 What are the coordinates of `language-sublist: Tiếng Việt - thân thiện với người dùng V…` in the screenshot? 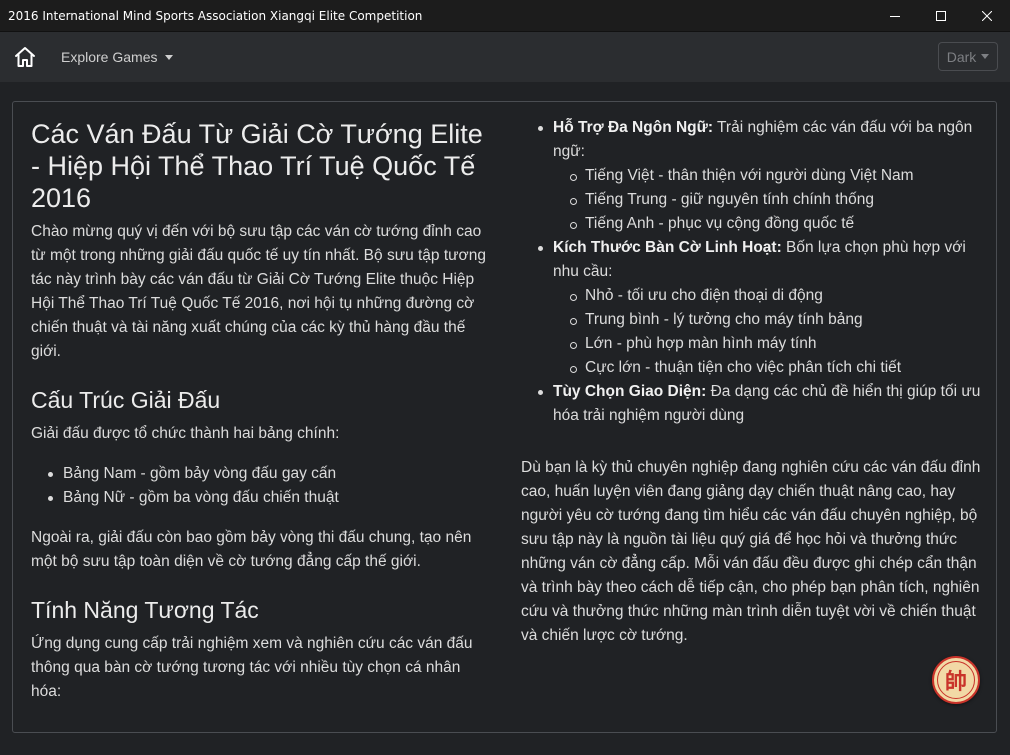 It's located at (767, 200).